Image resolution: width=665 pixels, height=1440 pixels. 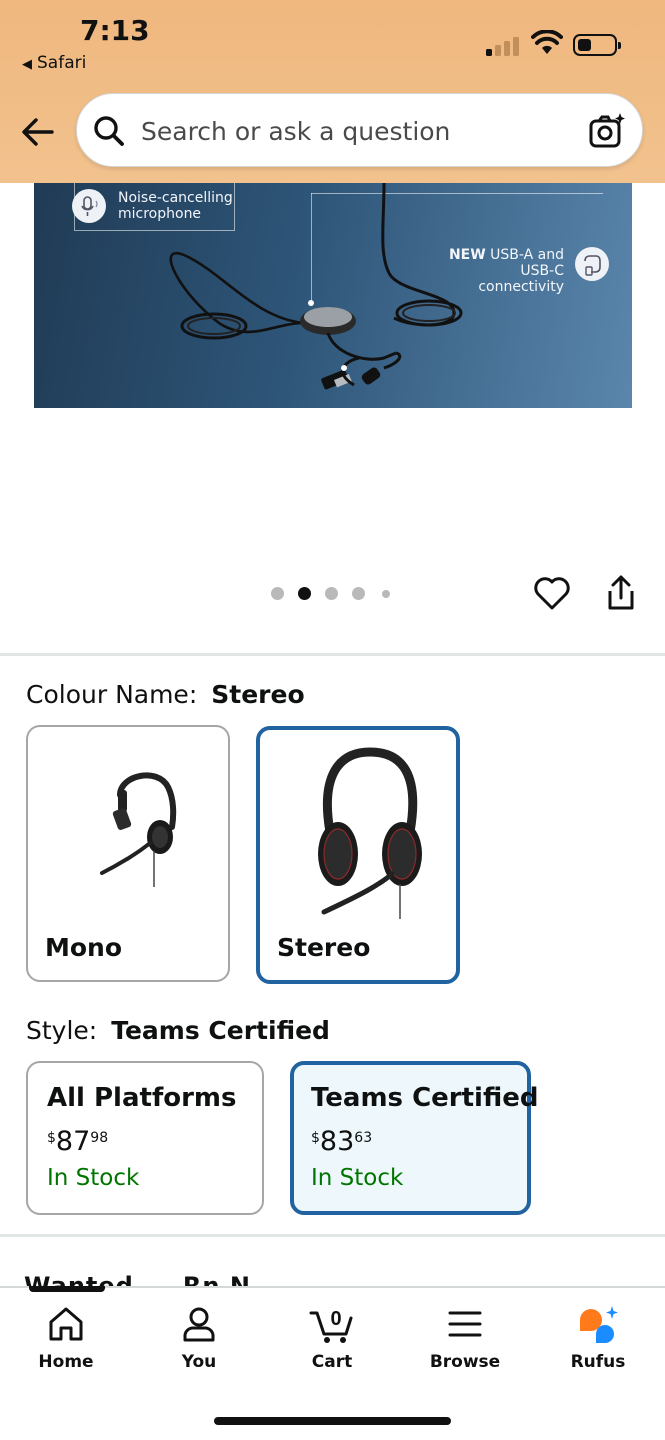 I want to click on mono-headset-image, so click(x=138, y=829).